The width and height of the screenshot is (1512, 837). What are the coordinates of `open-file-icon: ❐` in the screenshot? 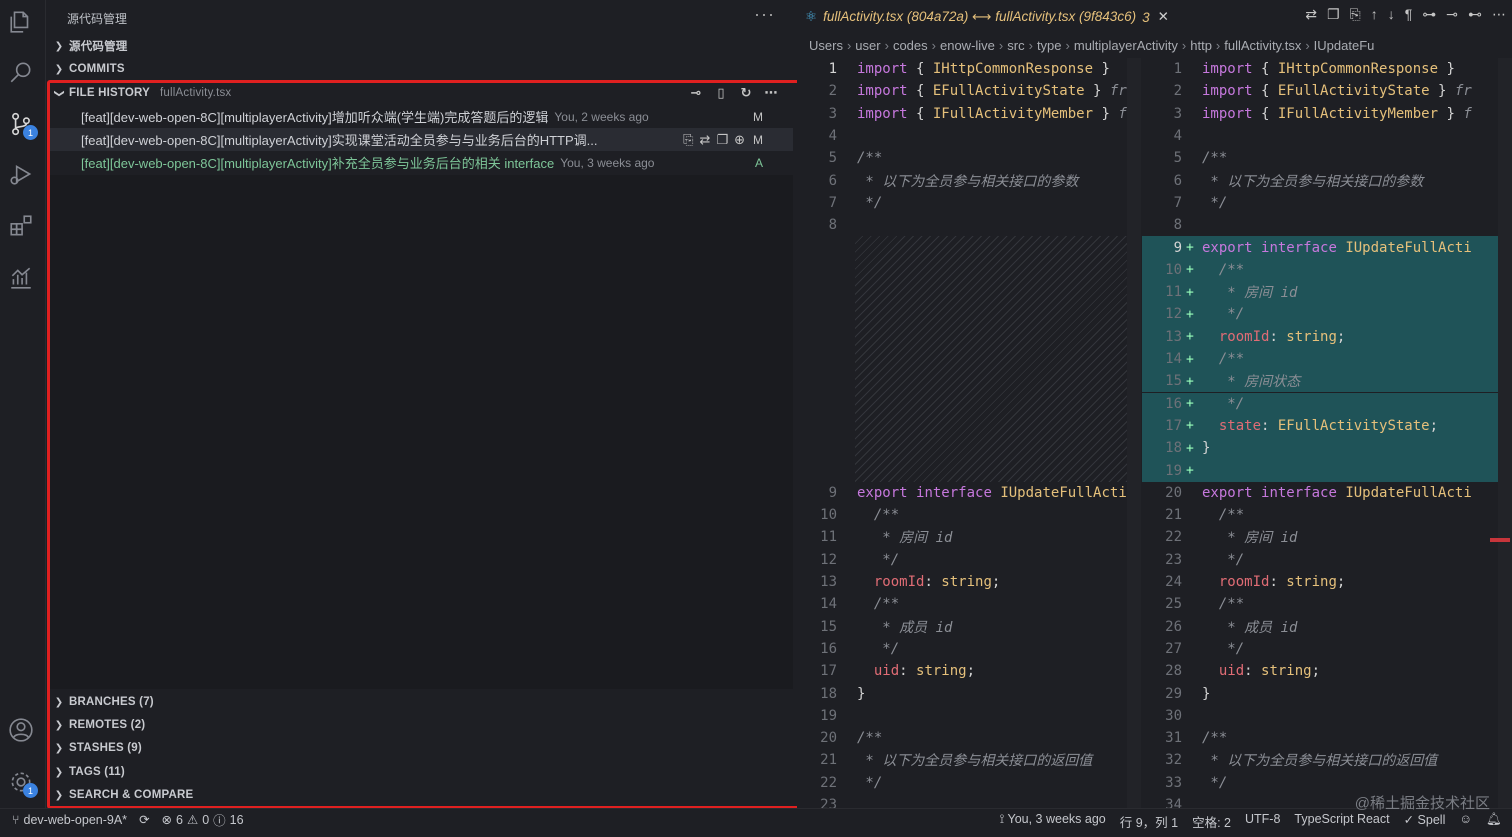 It's located at (1333, 14).